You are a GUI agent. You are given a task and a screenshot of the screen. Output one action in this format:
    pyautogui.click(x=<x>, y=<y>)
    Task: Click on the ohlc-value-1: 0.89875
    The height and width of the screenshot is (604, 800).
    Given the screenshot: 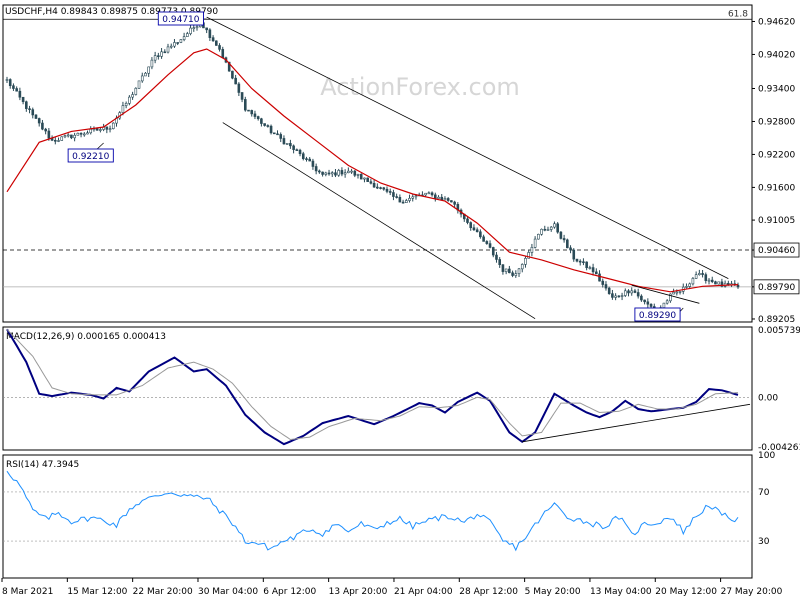 What is the action you would take?
    pyautogui.click(x=121, y=12)
    